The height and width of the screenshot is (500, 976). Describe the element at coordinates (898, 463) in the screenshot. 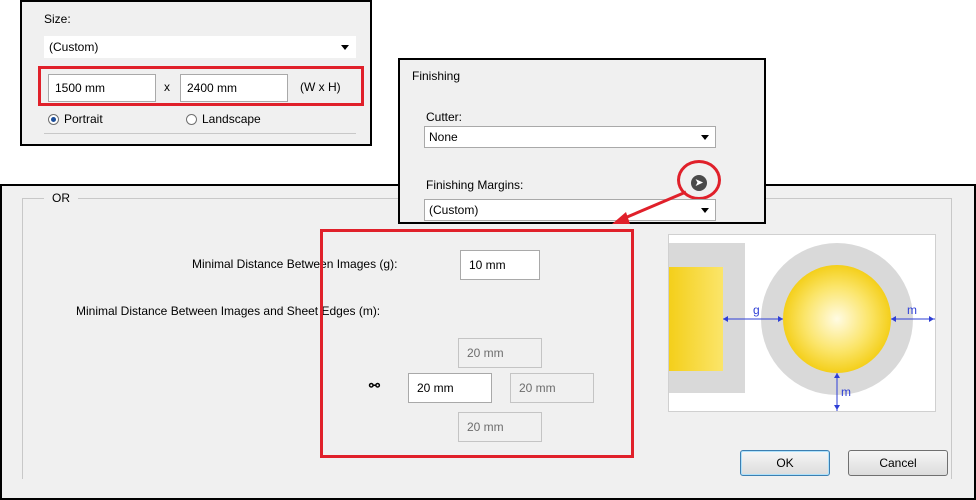

I see `cancel-button: Cancel` at that location.